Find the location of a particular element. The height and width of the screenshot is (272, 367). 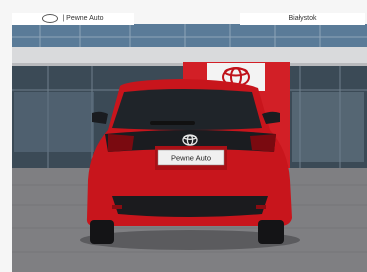

right-rear-tire is located at coordinates (271, 232).